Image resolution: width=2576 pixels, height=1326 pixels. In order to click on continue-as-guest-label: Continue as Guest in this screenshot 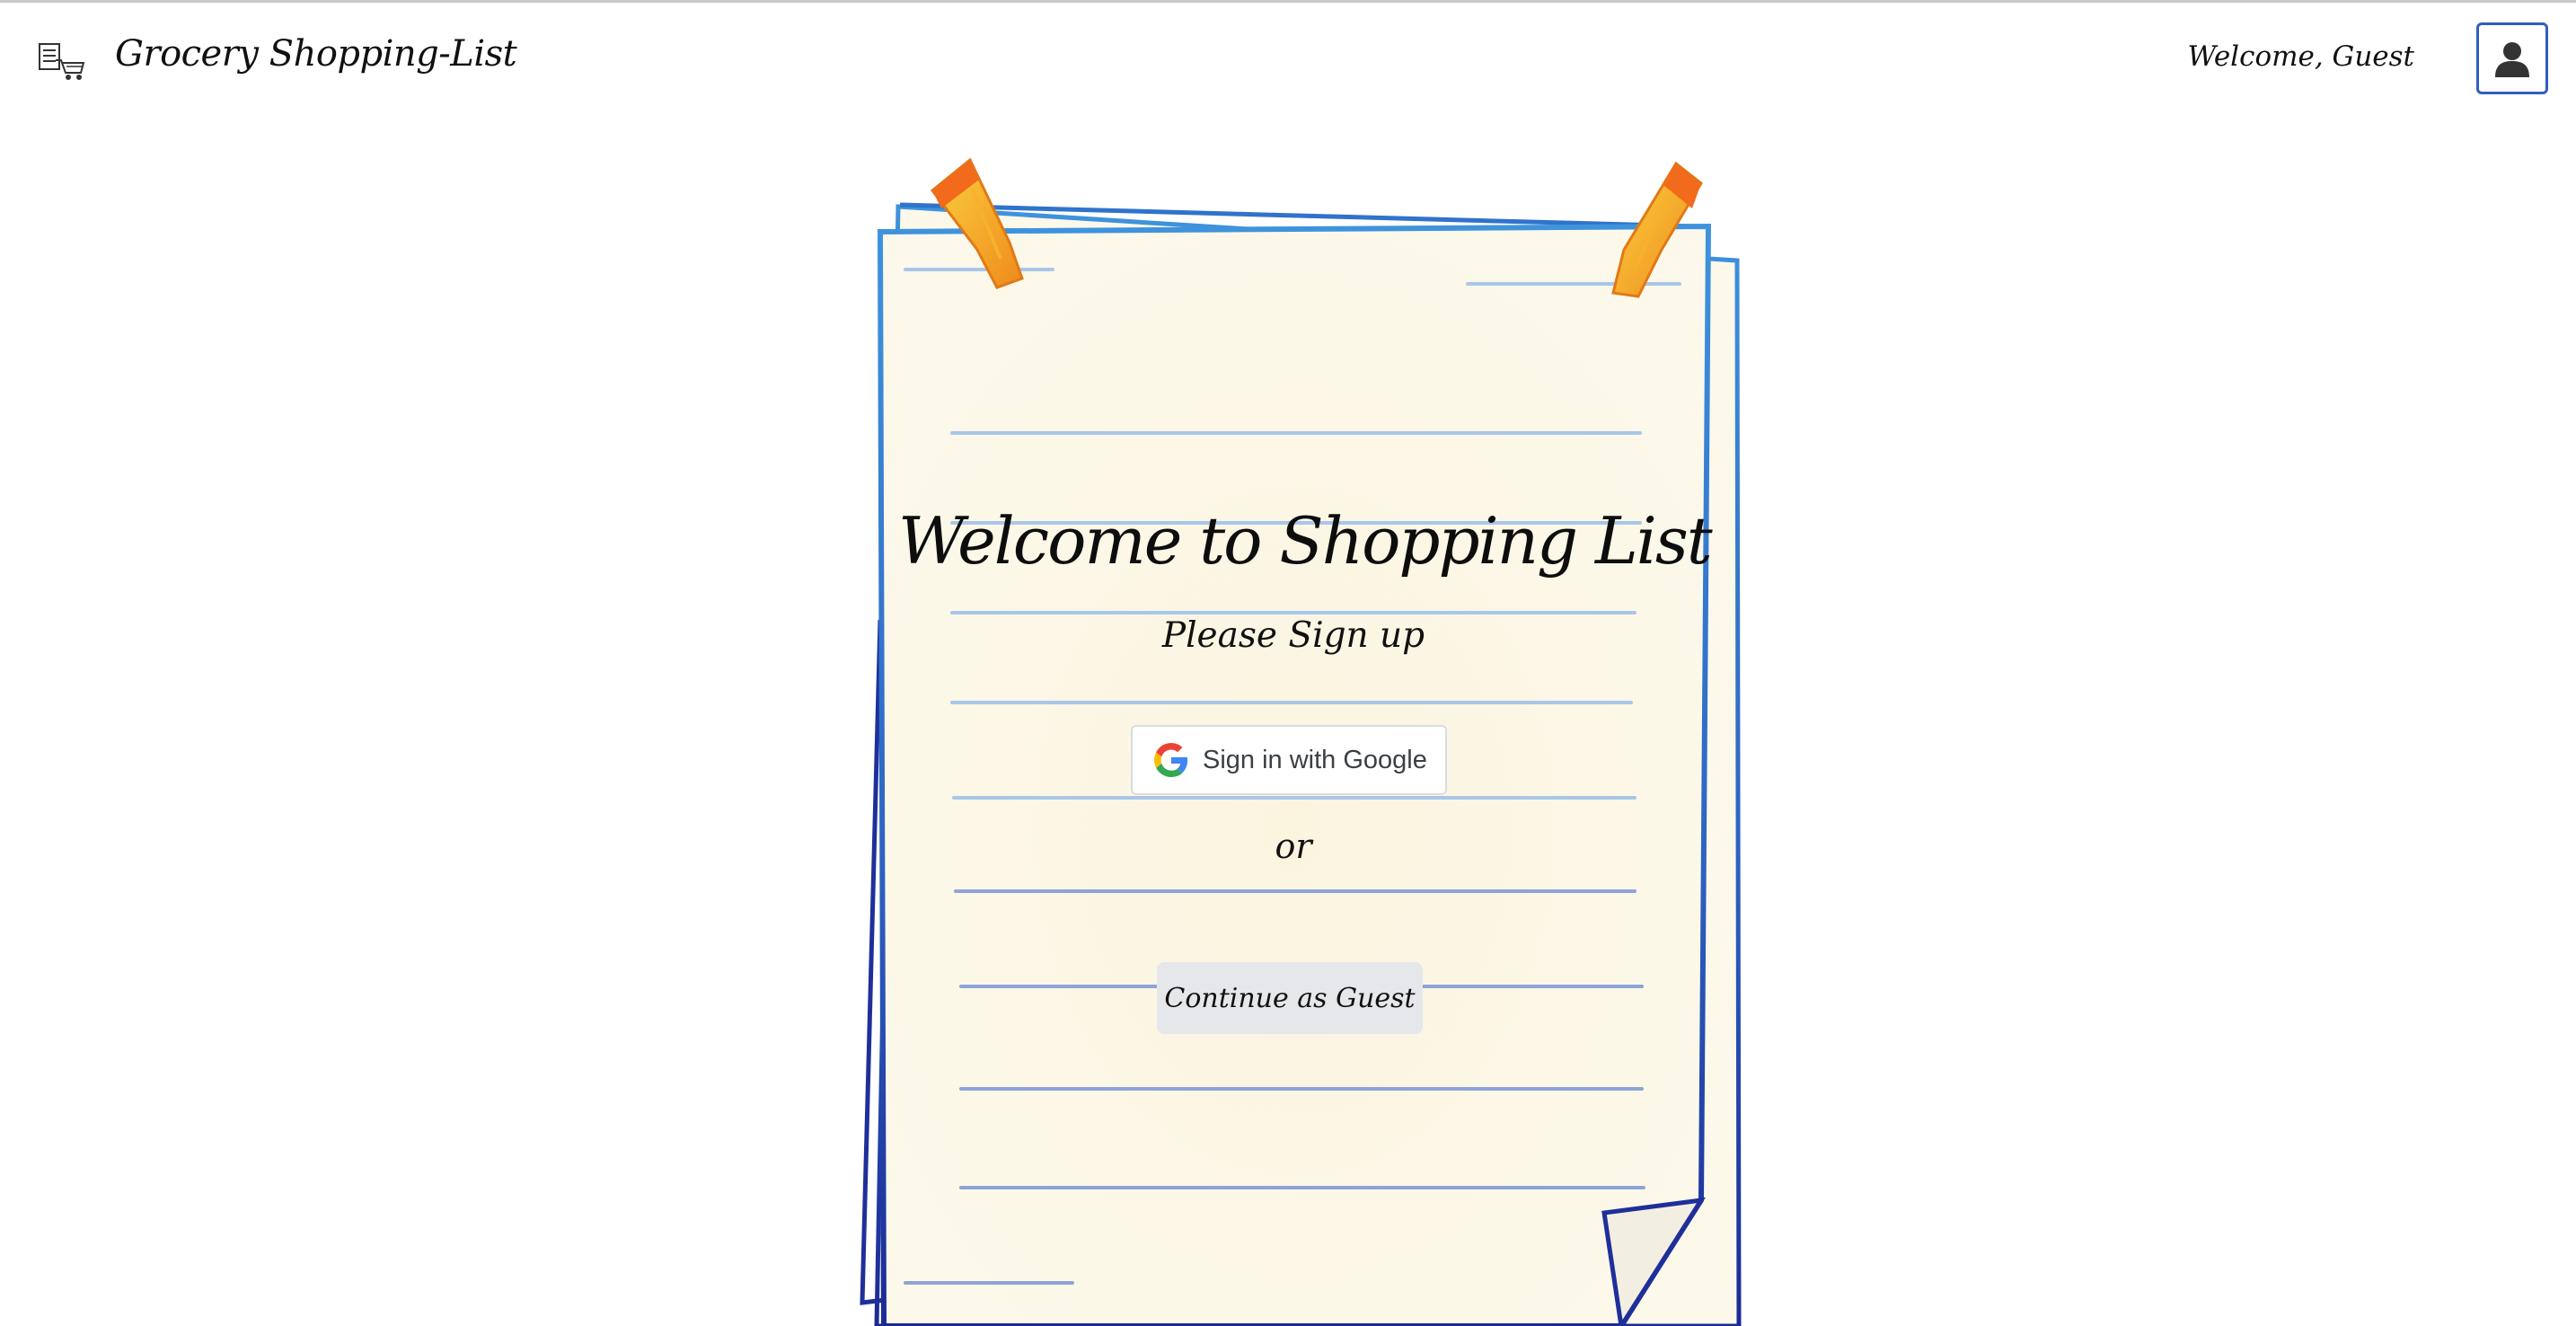, I will do `click(1290, 998)`.